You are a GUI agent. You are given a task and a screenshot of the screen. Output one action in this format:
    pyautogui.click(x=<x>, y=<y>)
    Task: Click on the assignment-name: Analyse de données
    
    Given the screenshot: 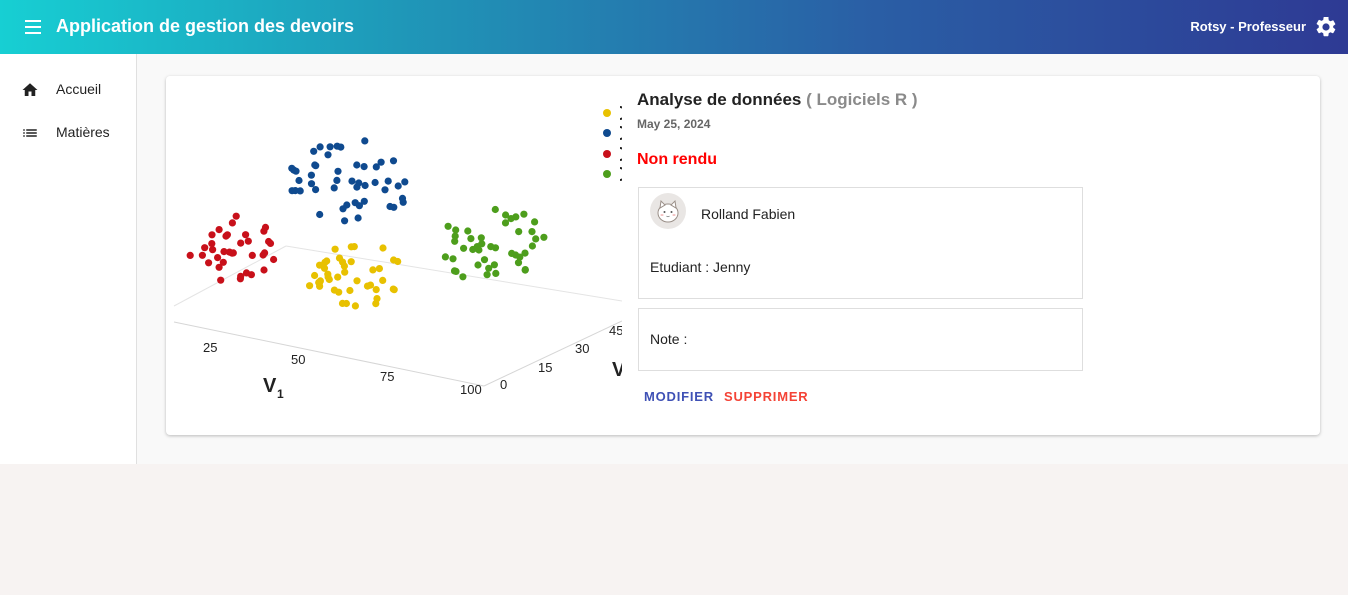 What is the action you would take?
    pyautogui.click(x=719, y=99)
    